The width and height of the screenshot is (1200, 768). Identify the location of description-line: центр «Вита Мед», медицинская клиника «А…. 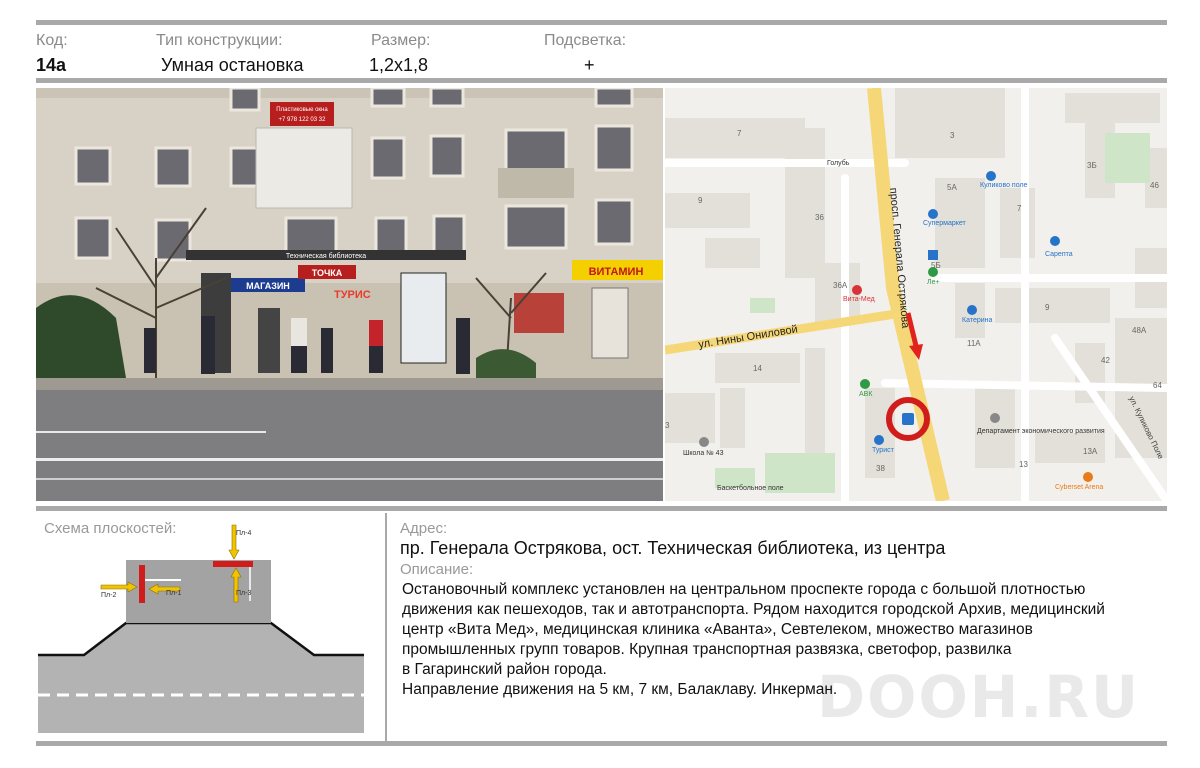
(717, 629).